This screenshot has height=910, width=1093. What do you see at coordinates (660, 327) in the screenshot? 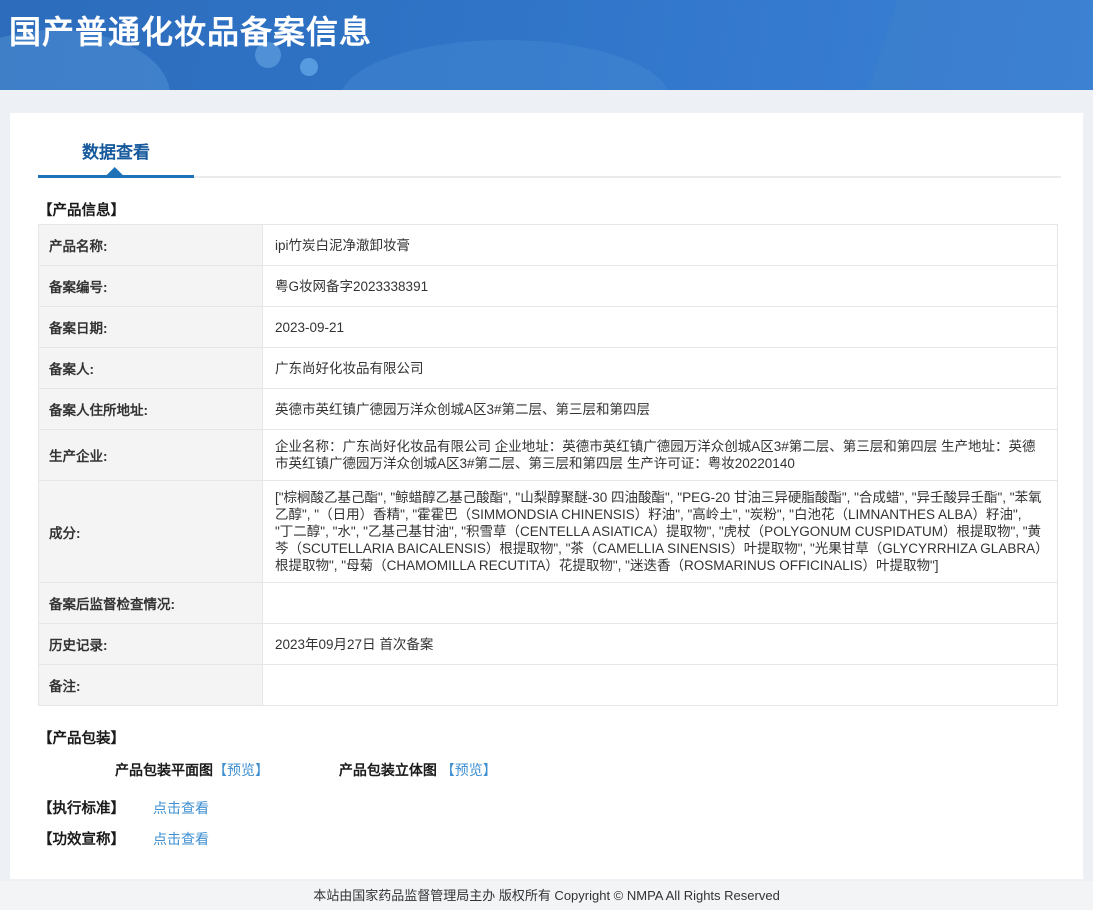
I see `row-value-filing-date: 2023-09-21` at bounding box center [660, 327].